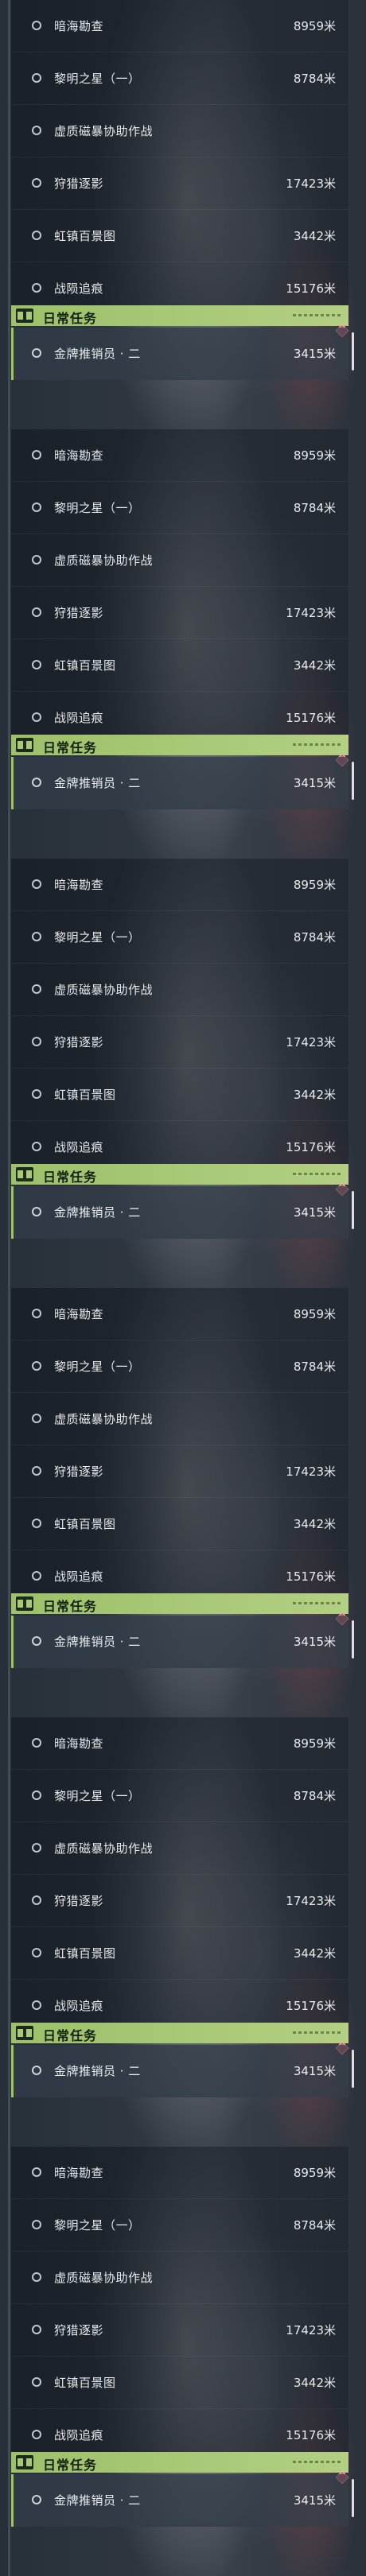 The image size is (366, 2576). What do you see at coordinates (97, 79) in the screenshot?
I see `task-name: 黎明之星（一）` at bounding box center [97, 79].